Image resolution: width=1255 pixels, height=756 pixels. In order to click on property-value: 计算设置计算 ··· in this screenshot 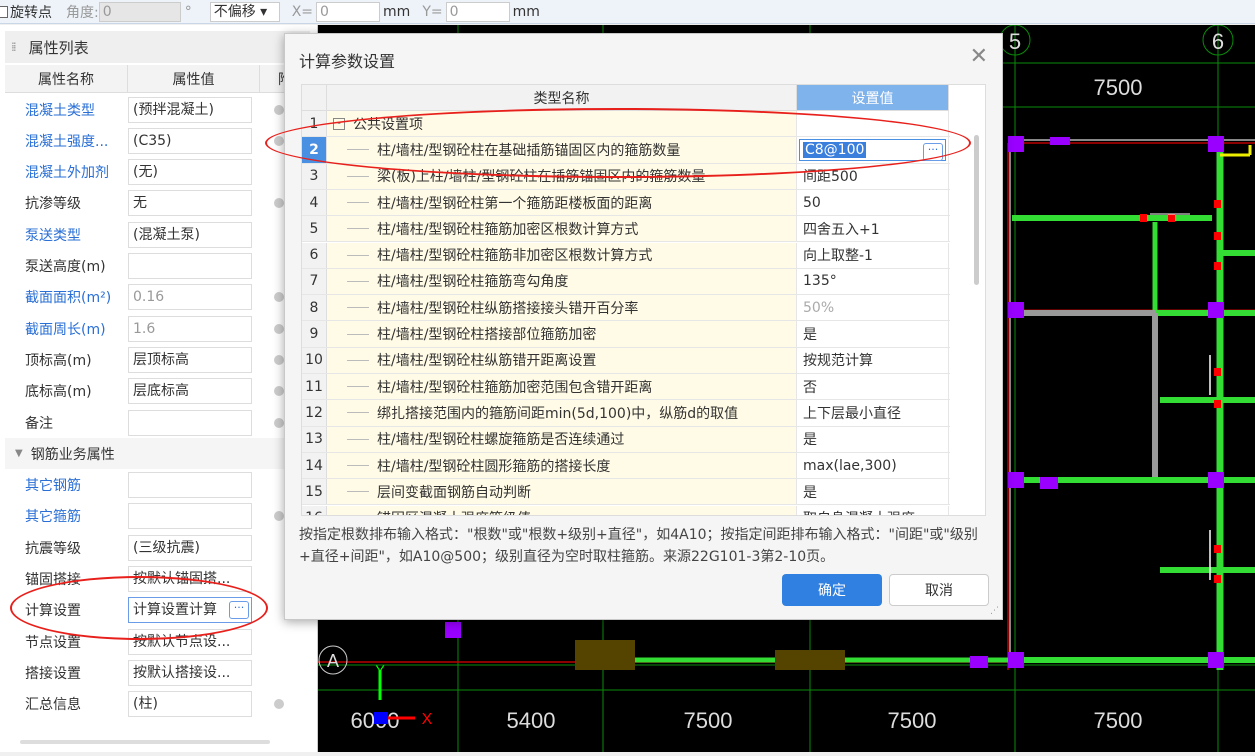, I will do `click(190, 610)`.